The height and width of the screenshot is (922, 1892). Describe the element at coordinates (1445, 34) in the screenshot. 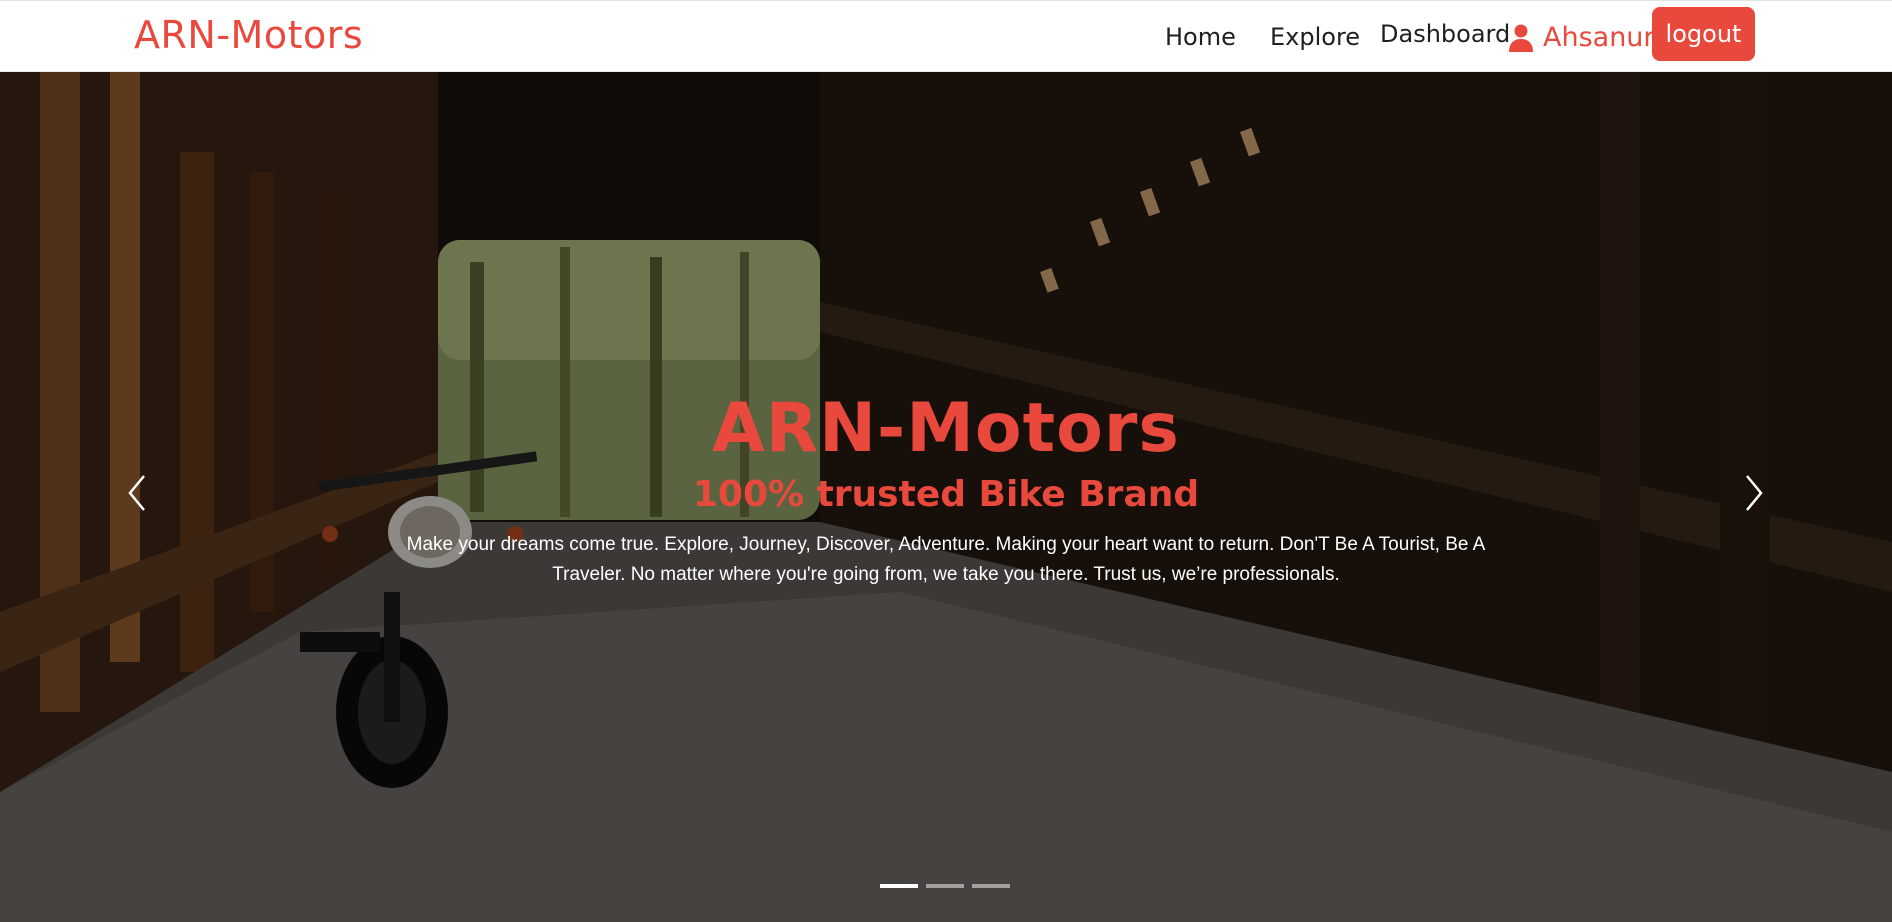

I see `nav-dashboard-link: Dashboard` at that location.